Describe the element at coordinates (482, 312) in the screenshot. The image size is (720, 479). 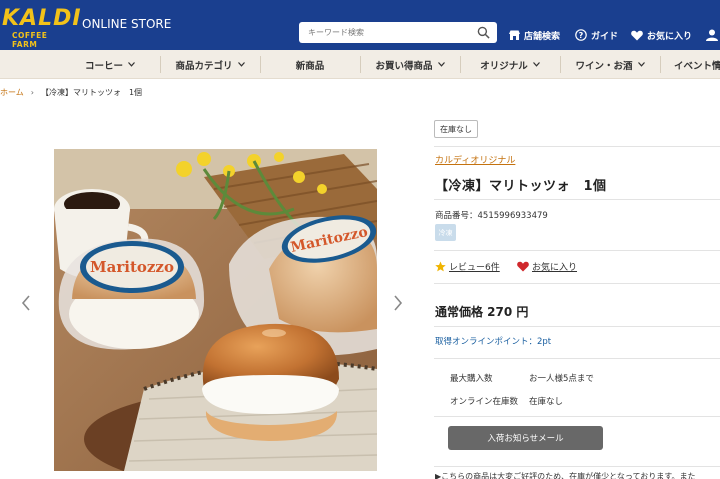
I see `product-price: 通常価格 270 円` at that location.